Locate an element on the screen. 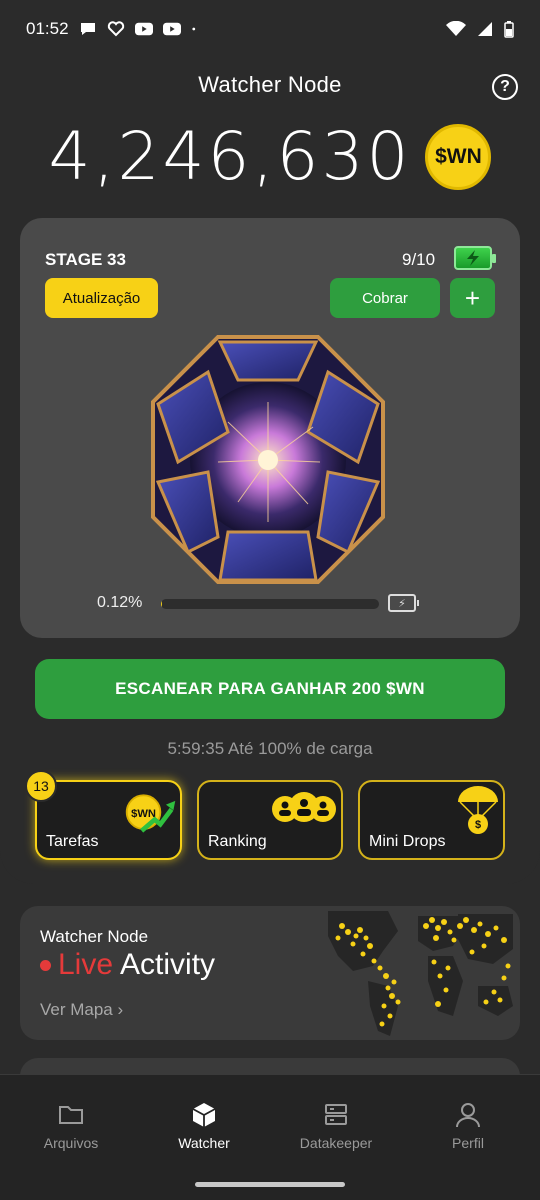  parachute-drop-icon: $ is located at coordinates (478, 810).